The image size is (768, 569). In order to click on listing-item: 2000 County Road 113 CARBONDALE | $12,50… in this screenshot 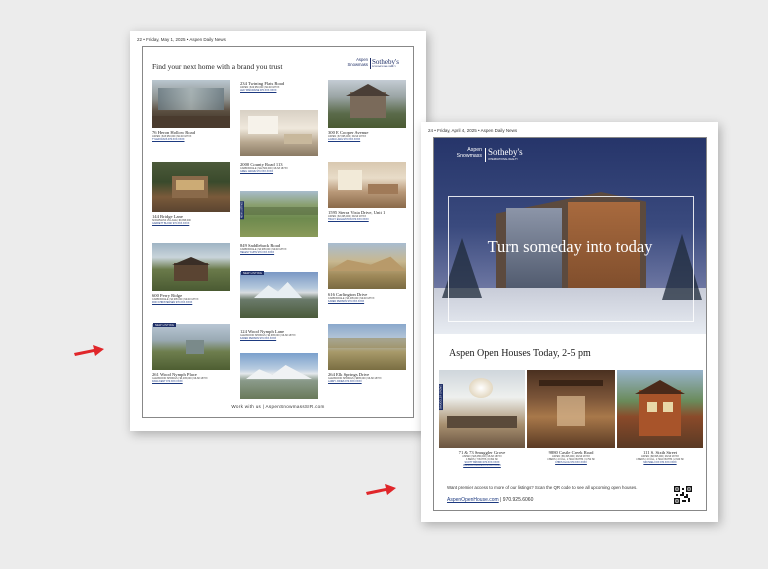, I will do `click(264, 167)`.